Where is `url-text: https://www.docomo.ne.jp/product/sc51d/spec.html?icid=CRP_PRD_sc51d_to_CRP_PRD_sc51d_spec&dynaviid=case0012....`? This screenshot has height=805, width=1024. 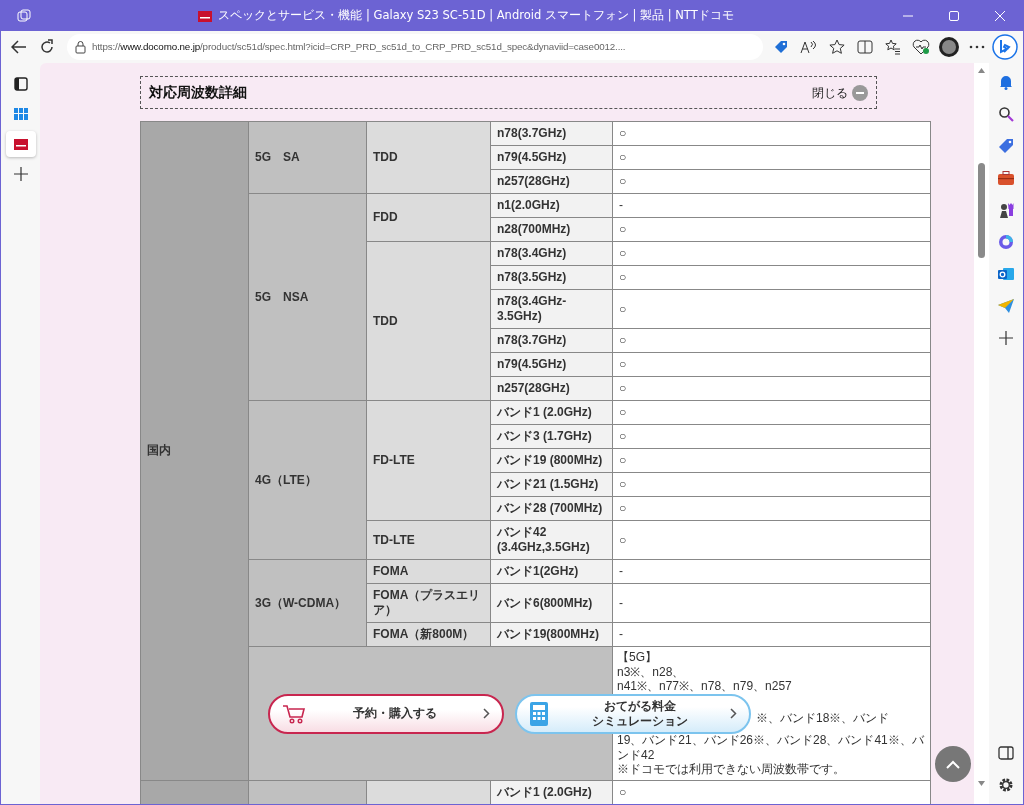
url-text: https://www.docomo.ne.jp/product/sc51d/spec.html?icid=CRP_PRD_sc51d_to_CRP_PRD_sc51d_spec&dynaviid=case0012.... is located at coordinates (359, 46).